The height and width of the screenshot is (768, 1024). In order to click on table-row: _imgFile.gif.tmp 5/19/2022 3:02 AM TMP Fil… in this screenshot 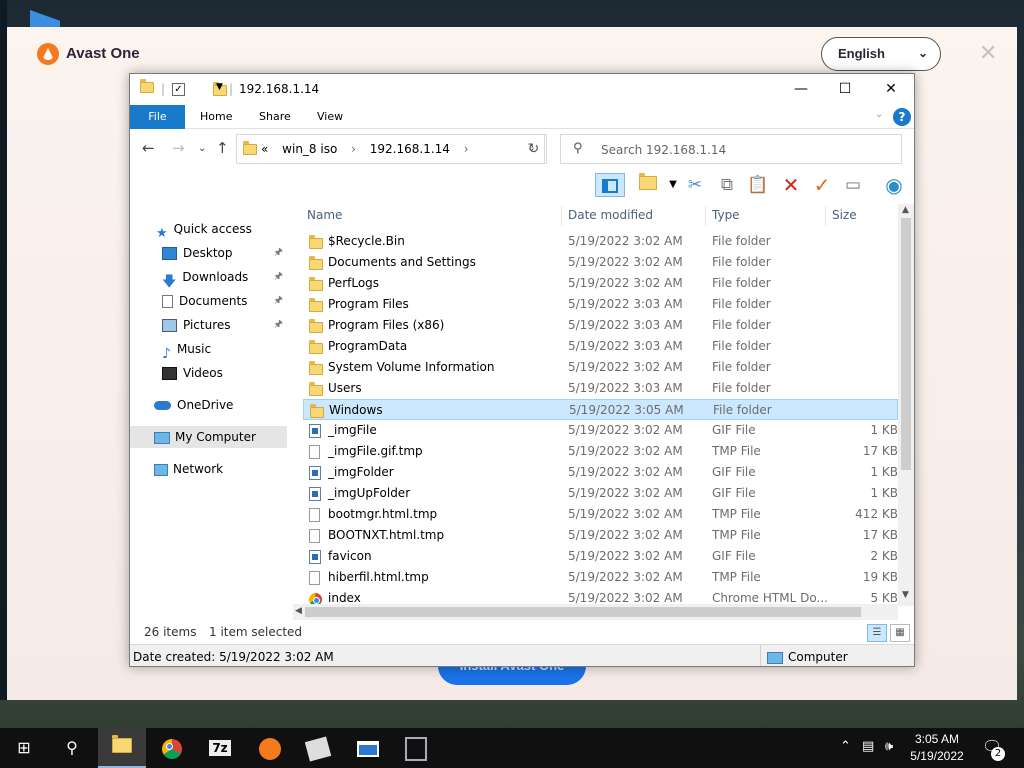, I will do `click(600, 451)`.